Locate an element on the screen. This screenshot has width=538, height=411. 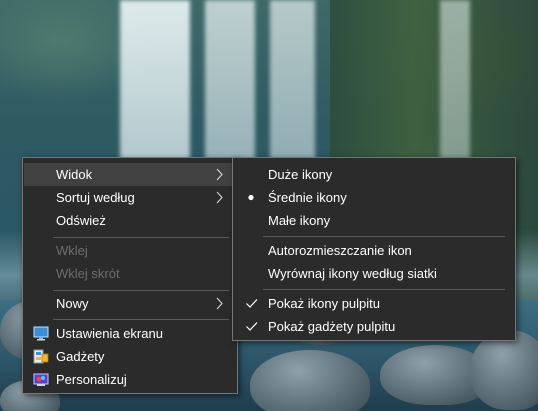
menu-item-label: Wklej skrót is located at coordinates (88, 273).